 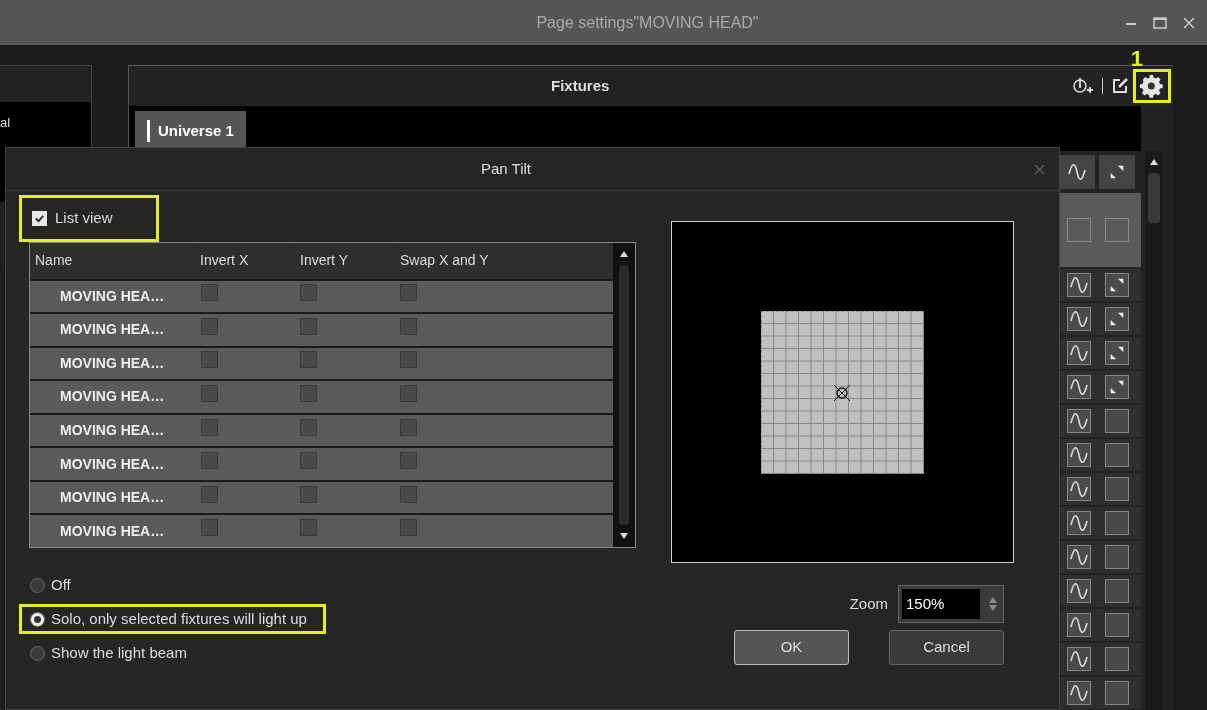 What do you see at coordinates (647, 22) in the screenshot?
I see `window-title: Page settings"MOVING HEAD"` at bounding box center [647, 22].